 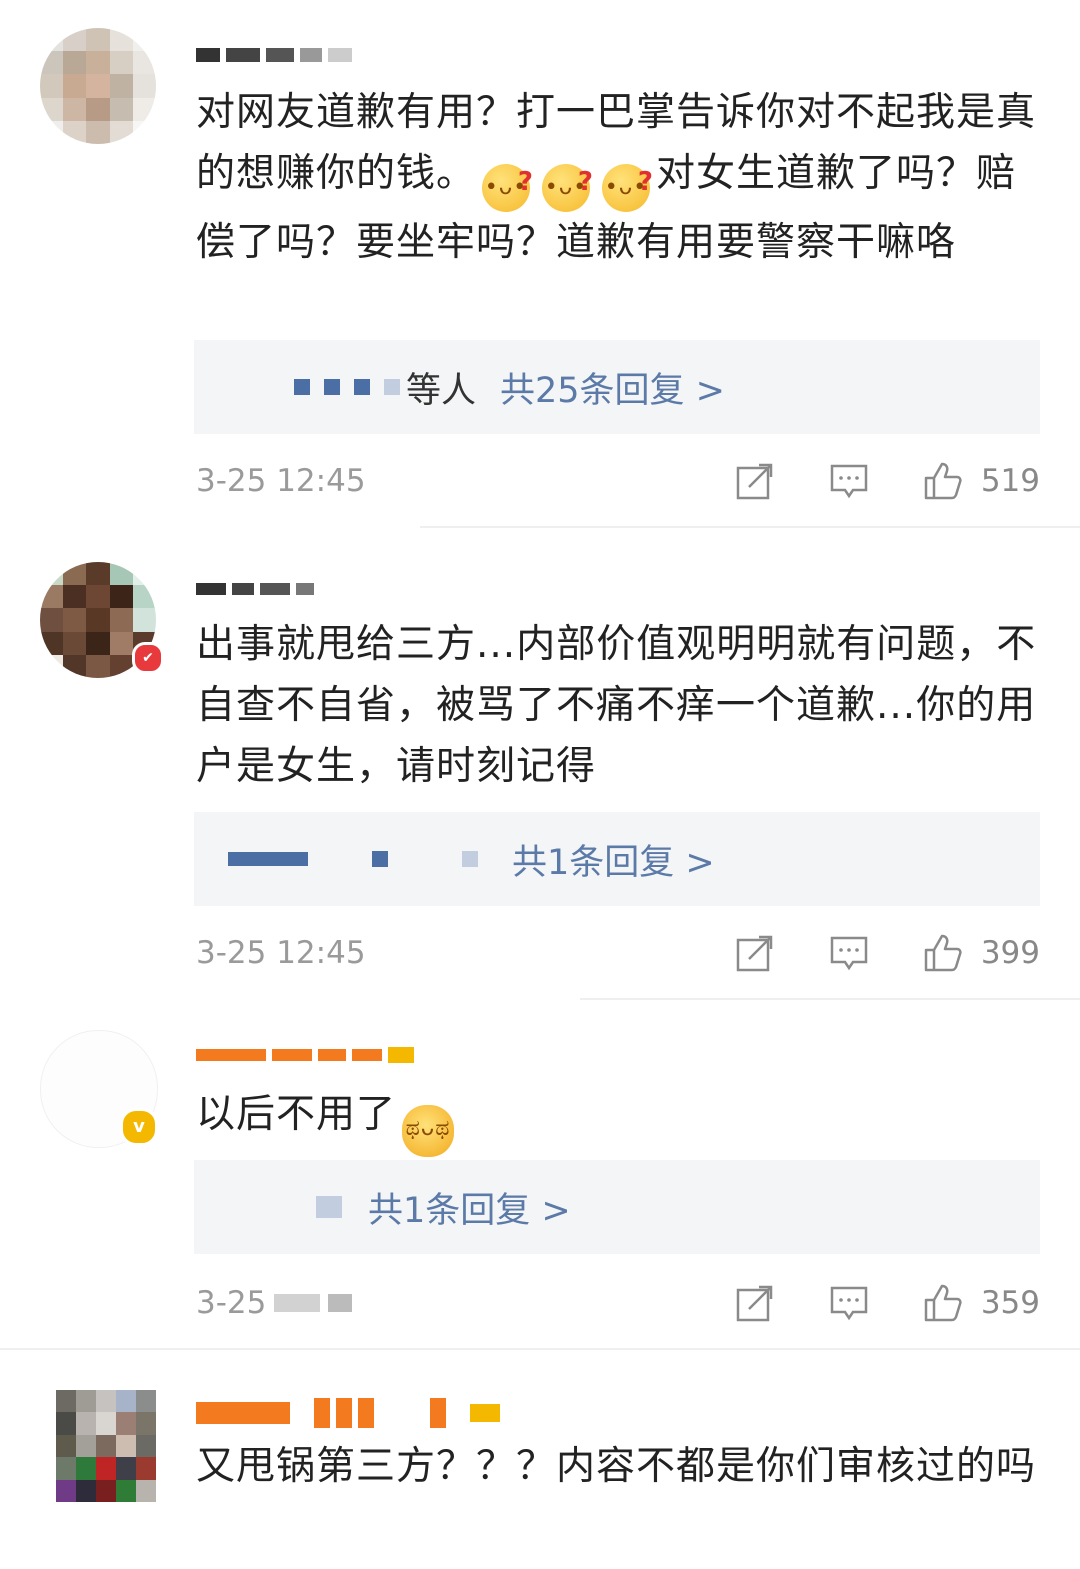 I want to click on comment-time: 3-25, so click(x=438, y=1303).